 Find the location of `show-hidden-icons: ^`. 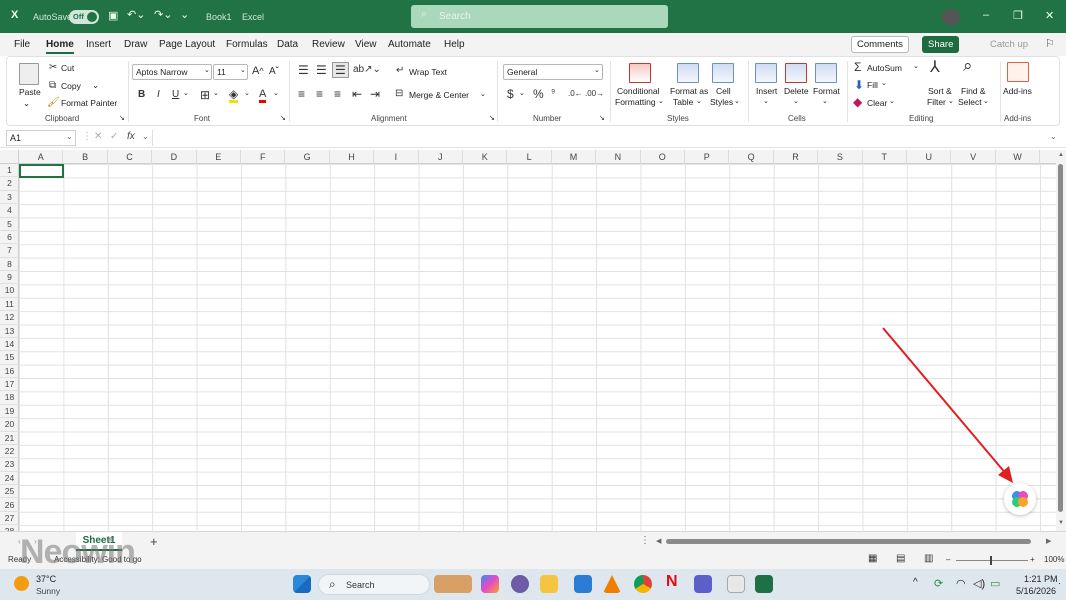

show-hidden-icons: ^ is located at coordinates (915, 582).